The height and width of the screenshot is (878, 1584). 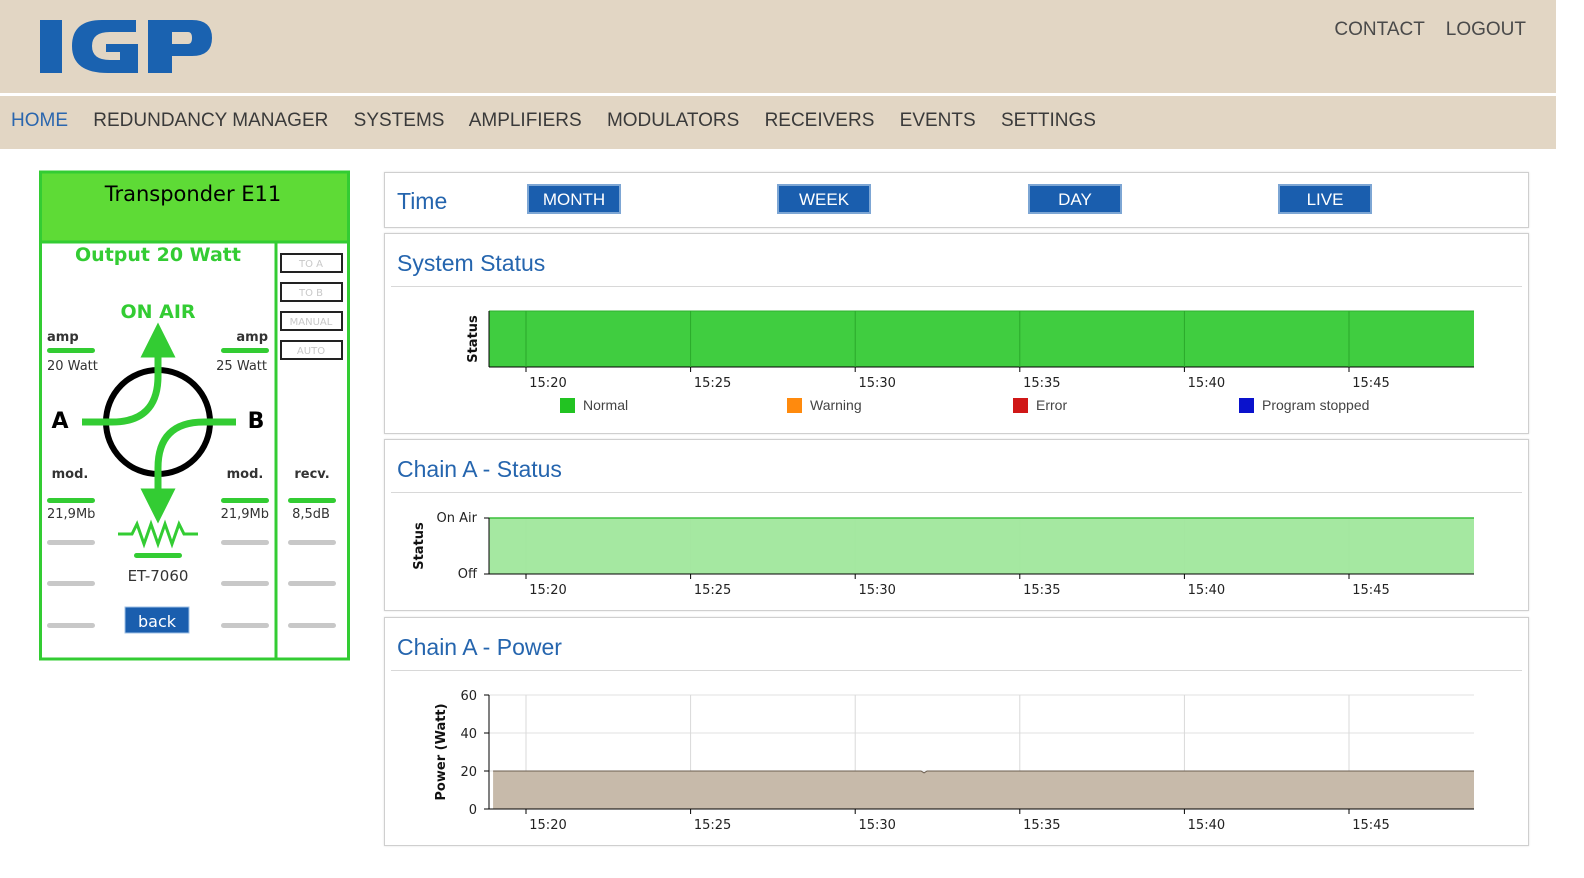 I want to click on legend-warning-swatch, so click(x=794, y=405).